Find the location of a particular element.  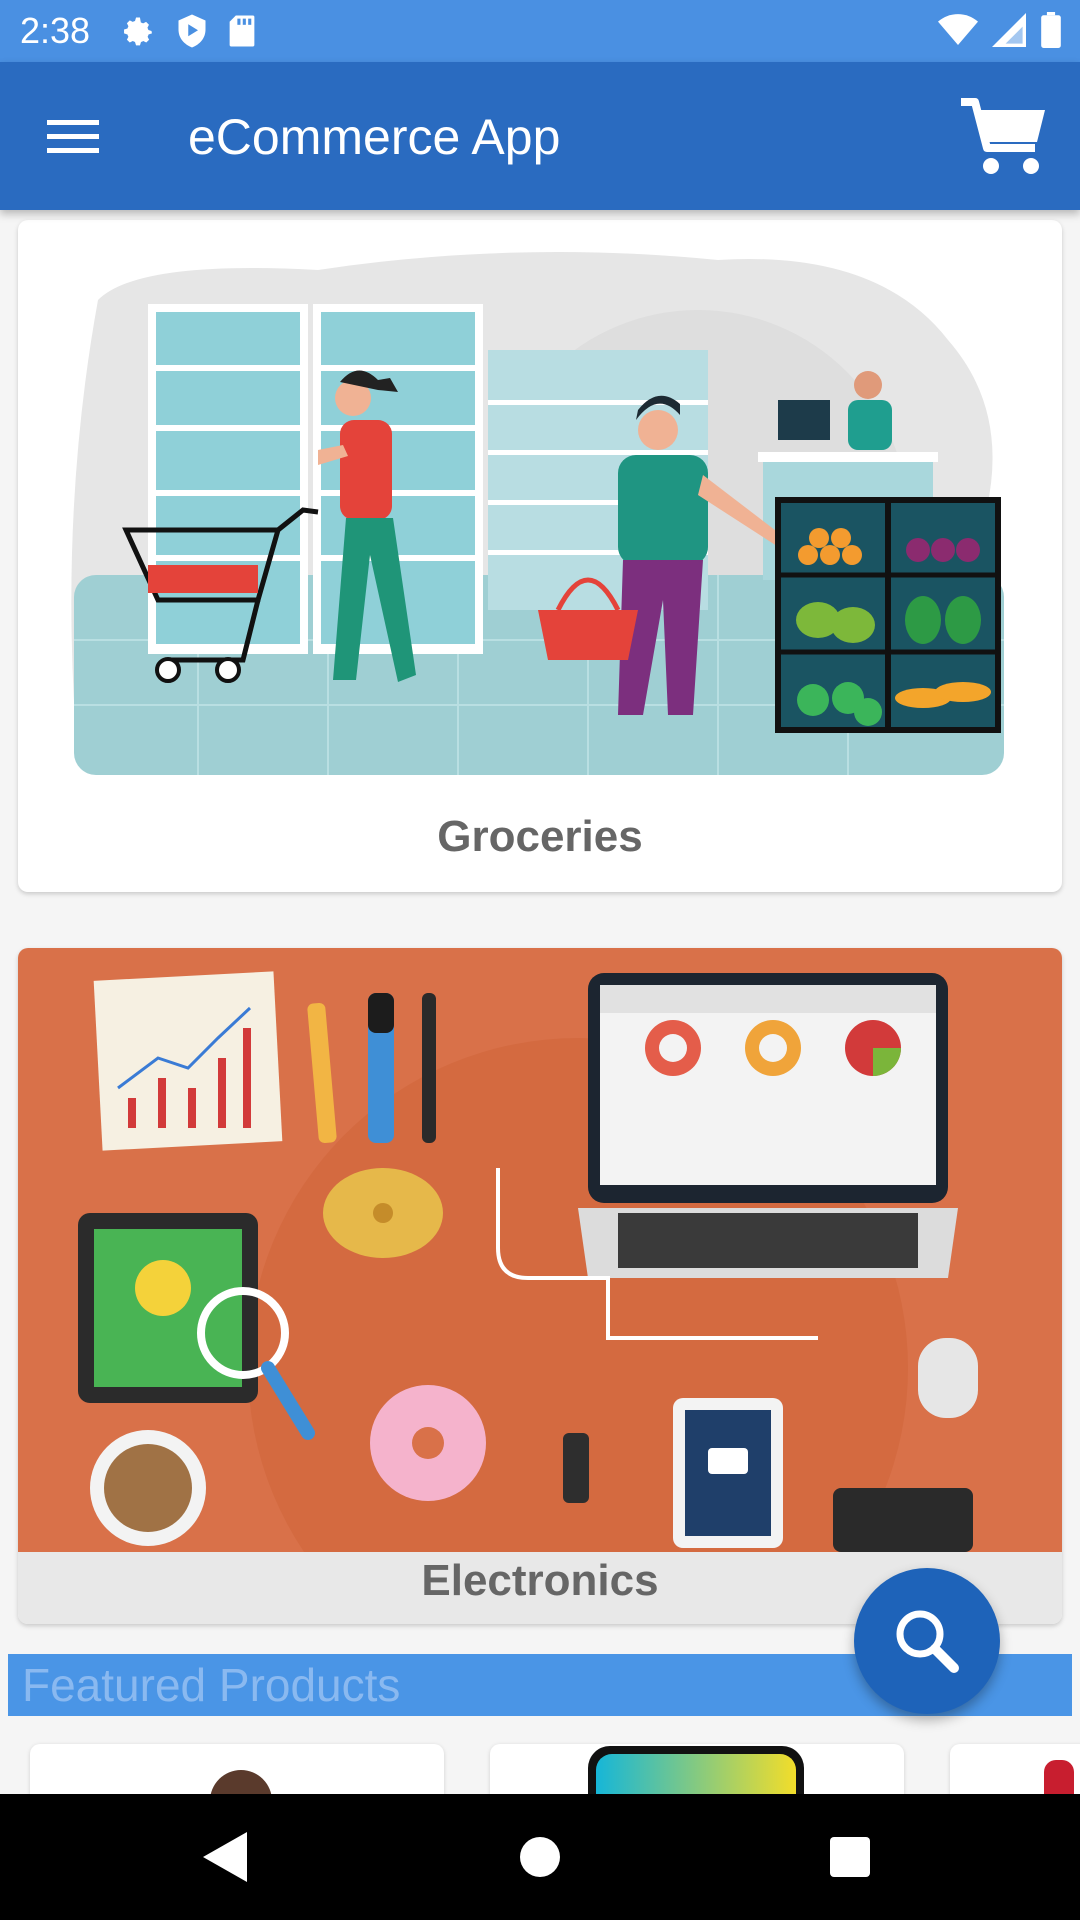

nav-home-button is located at coordinates (540, 1857).